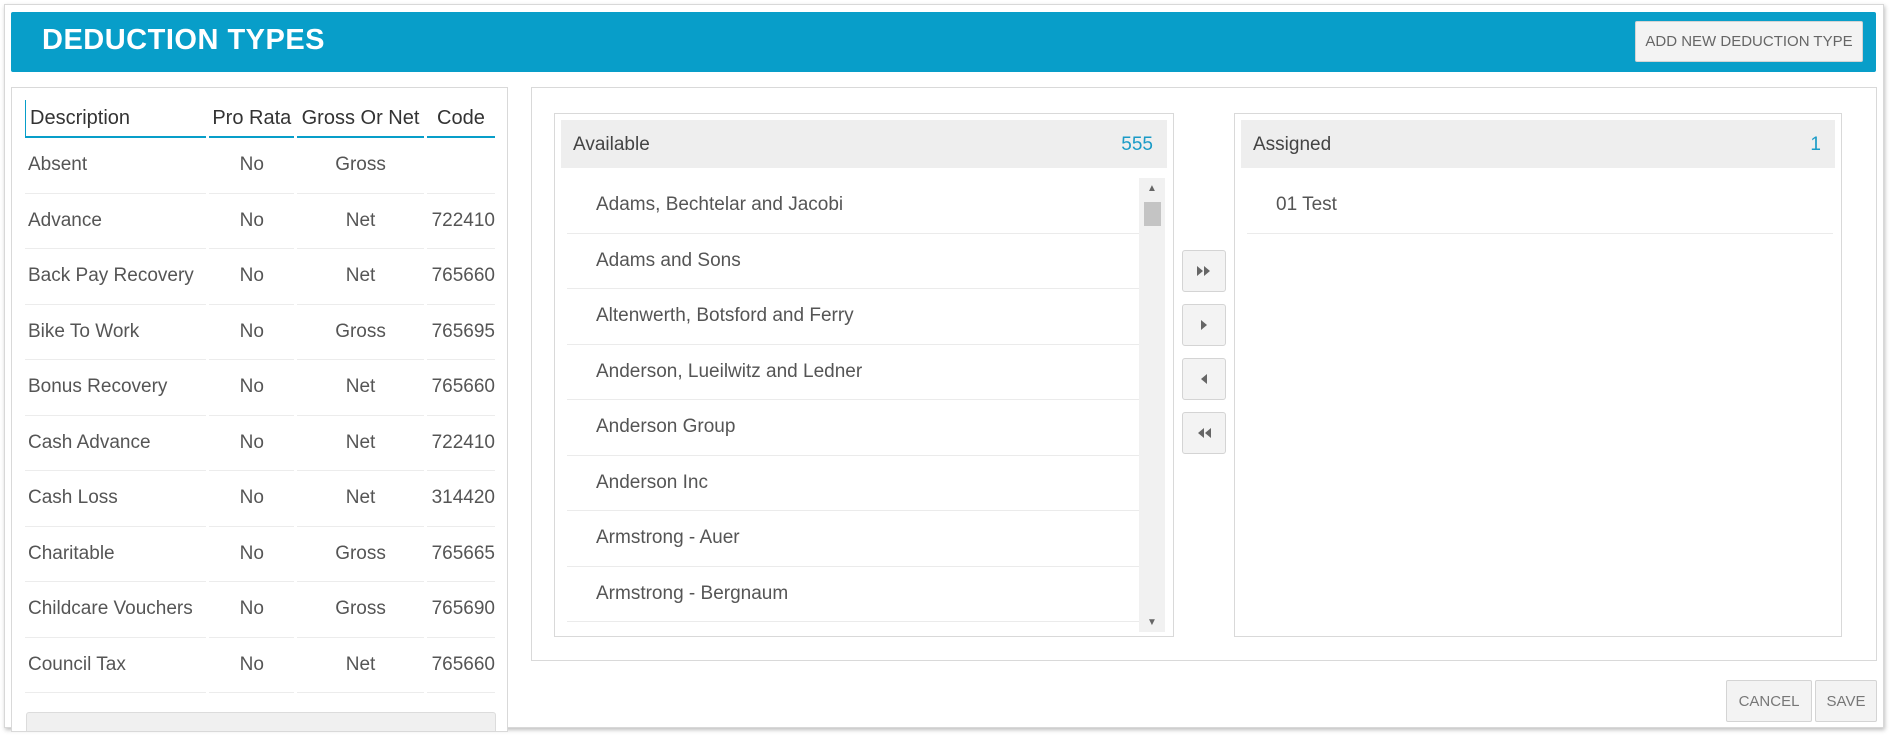  I want to click on row-code: 765695, so click(460, 332).